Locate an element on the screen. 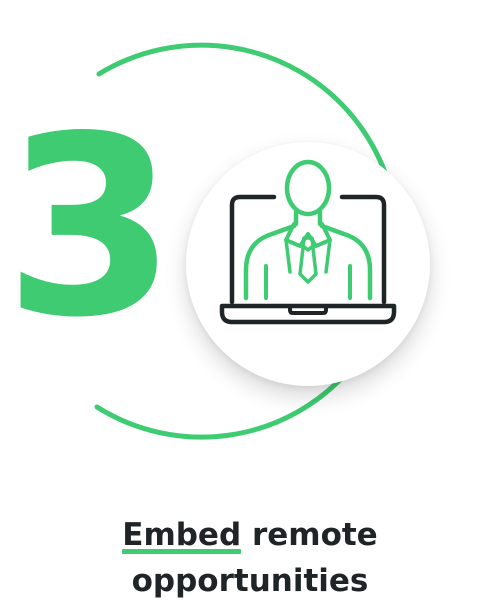 The image size is (500, 607). caption-line-1: Embed remote is located at coordinates (250, 535).